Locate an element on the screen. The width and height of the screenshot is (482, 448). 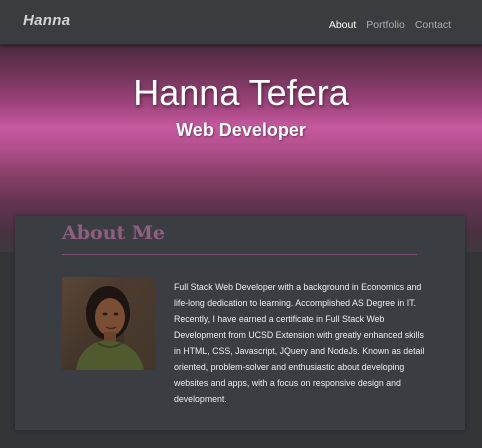
hero-title: Hanna Tefera is located at coordinates (241, 92).